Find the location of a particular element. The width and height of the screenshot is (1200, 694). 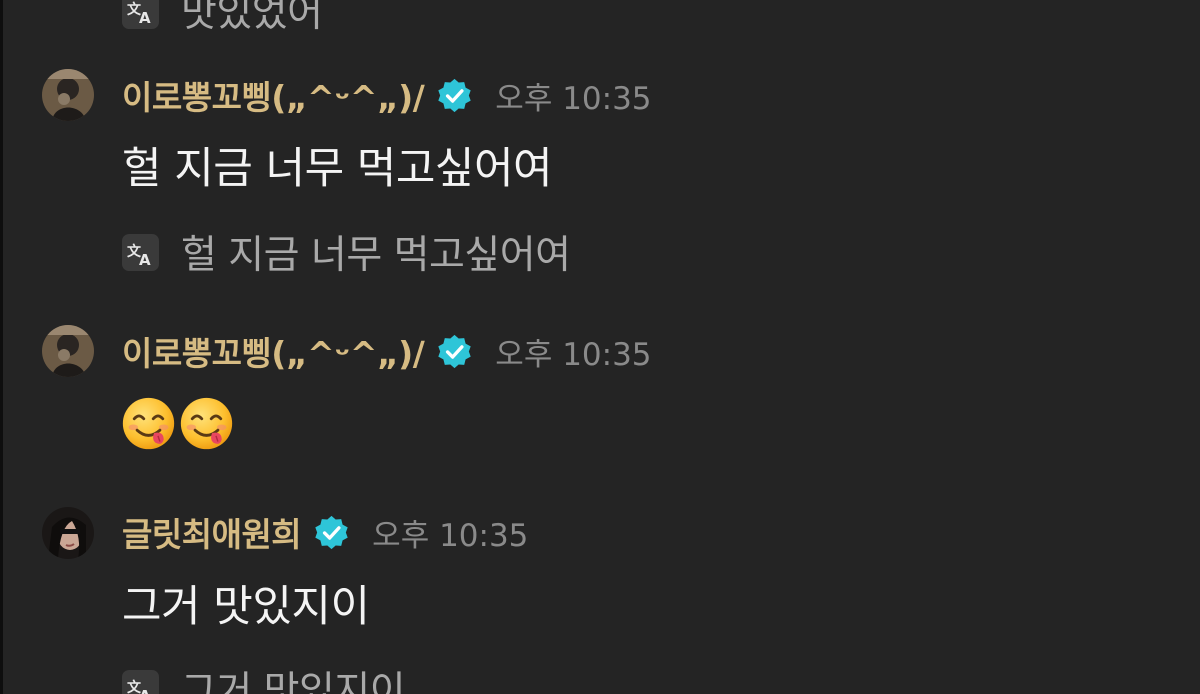

message-text: 그거 맛있지이 is located at coordinates (246, 603).